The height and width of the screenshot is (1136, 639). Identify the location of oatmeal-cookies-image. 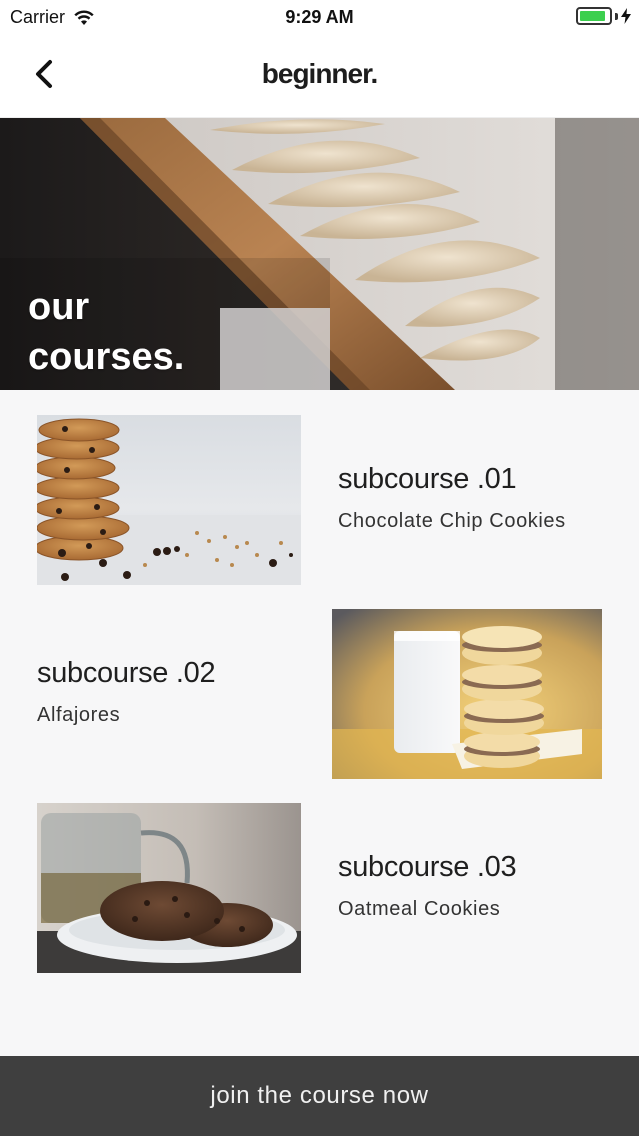
(169, 888).